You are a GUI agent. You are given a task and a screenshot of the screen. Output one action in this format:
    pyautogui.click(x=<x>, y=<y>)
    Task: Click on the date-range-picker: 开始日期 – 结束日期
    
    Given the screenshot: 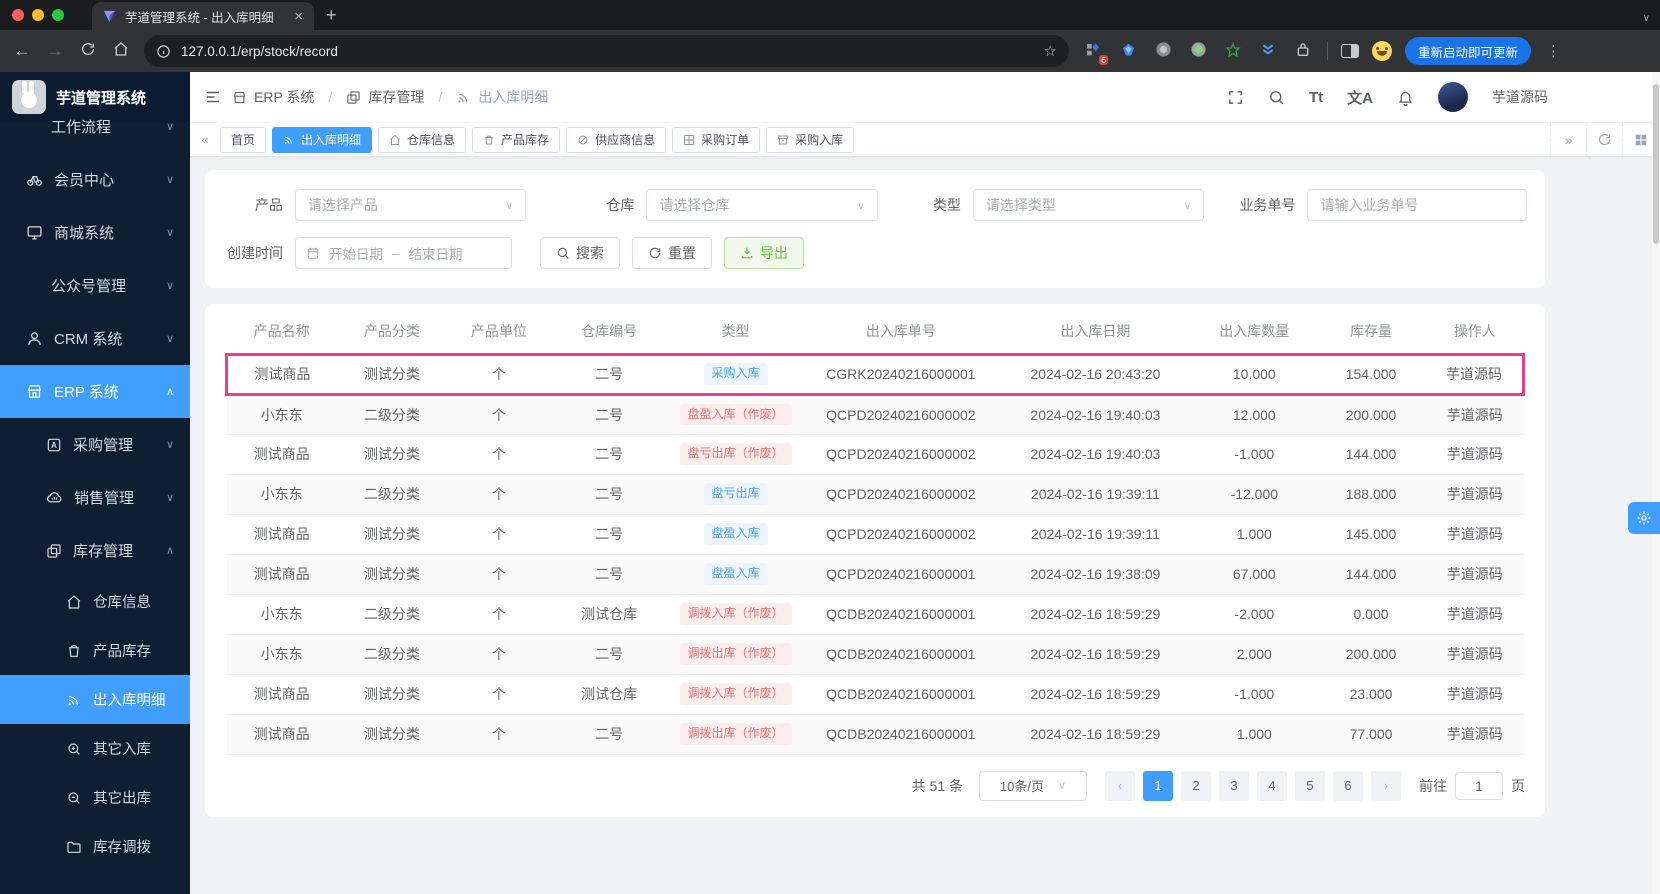 What is the action you would take?
    pyautogui.click(x=403, y=253)
    